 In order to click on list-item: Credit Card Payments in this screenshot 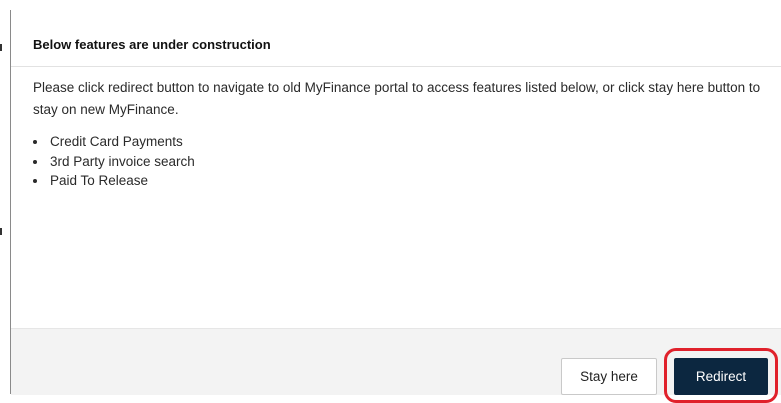, I will do `click(121, 142)`.